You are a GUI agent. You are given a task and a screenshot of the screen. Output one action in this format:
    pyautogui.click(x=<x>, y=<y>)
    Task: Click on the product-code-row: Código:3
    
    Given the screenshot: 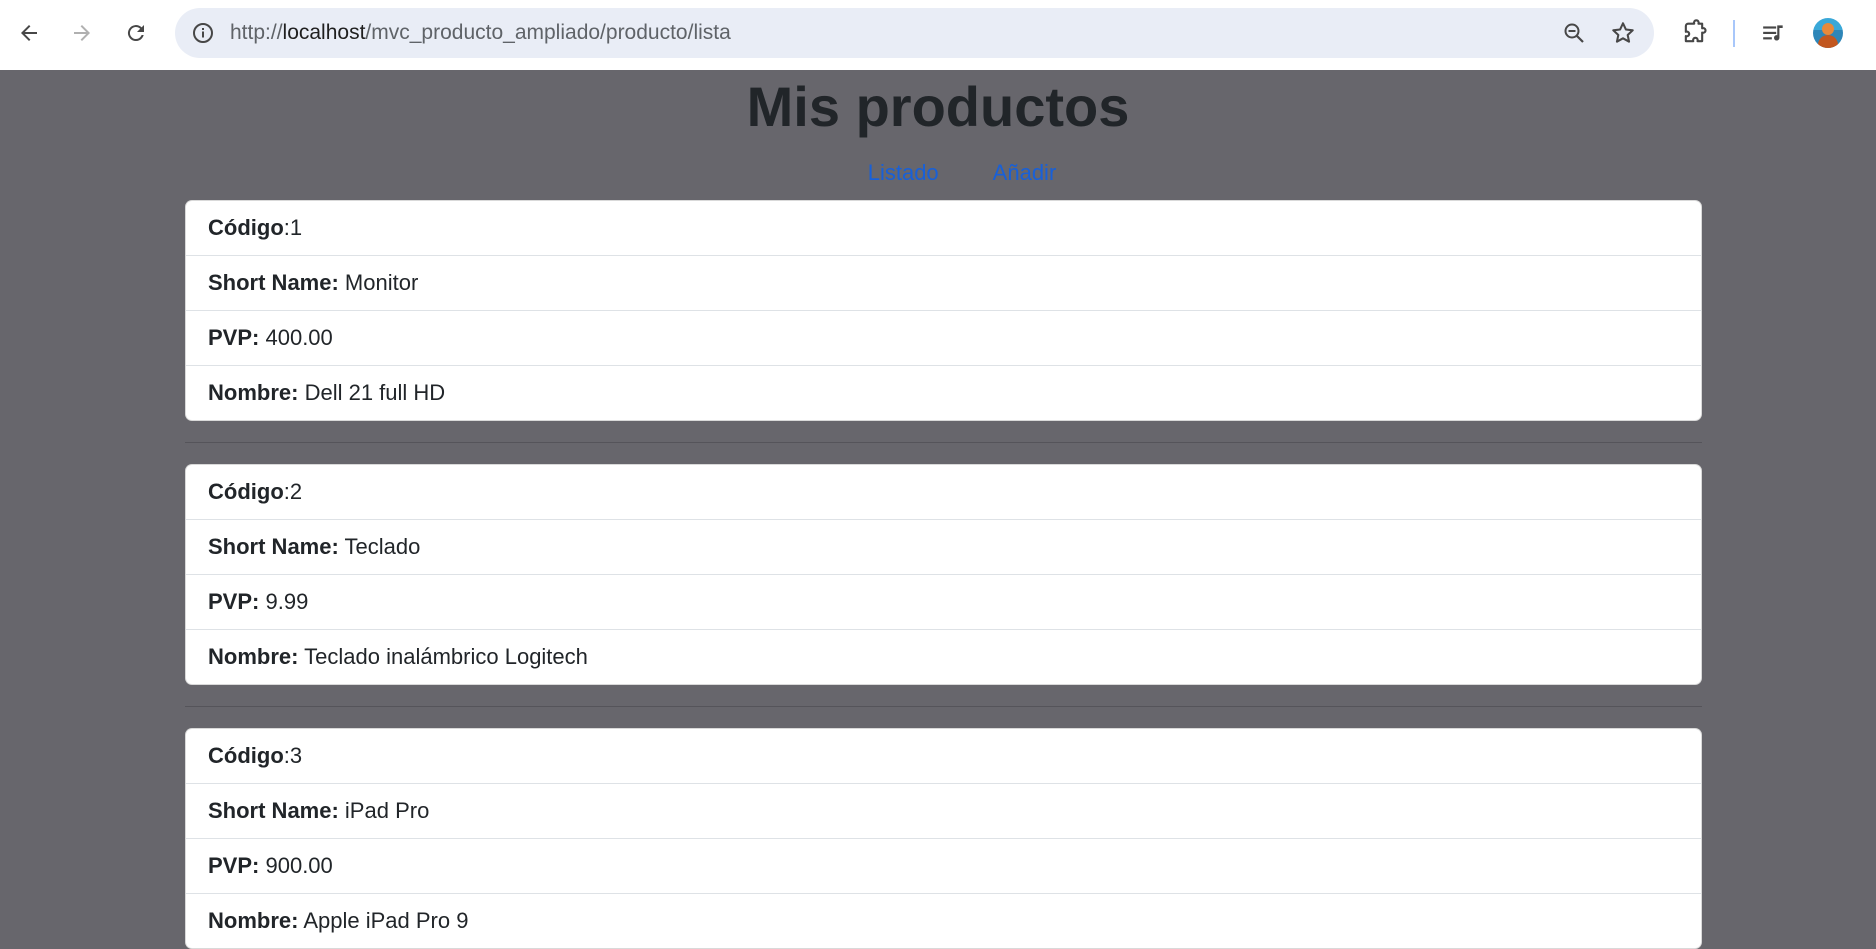 What is the action you would take?
    pyautogui.click(x=943, y=756)
    